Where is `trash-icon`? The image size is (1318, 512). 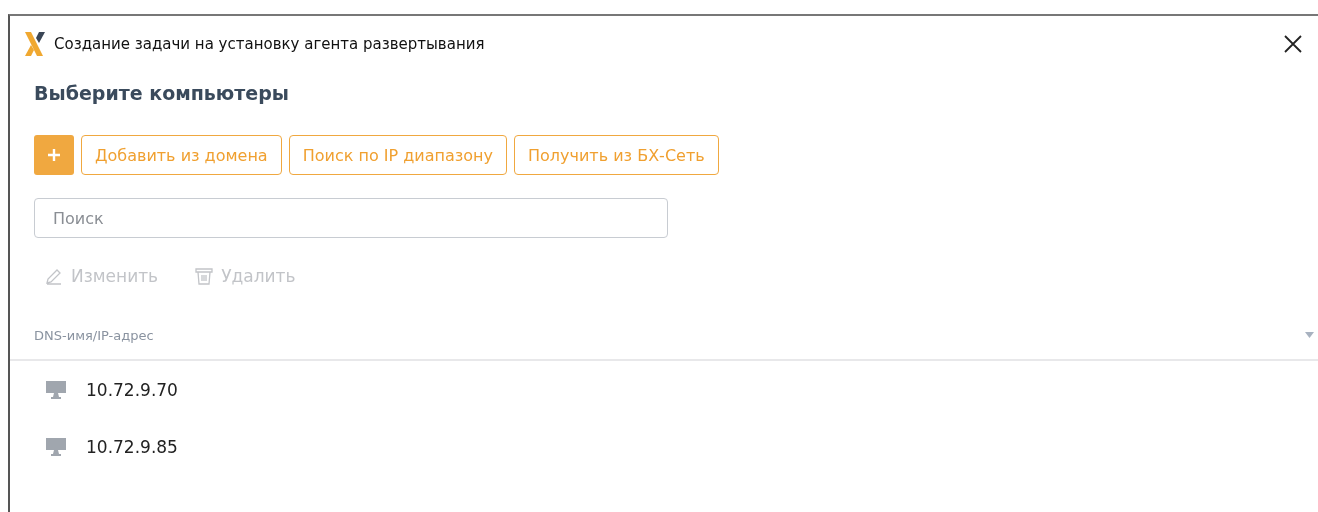 trash-icon is located at coordinates (204, 276).